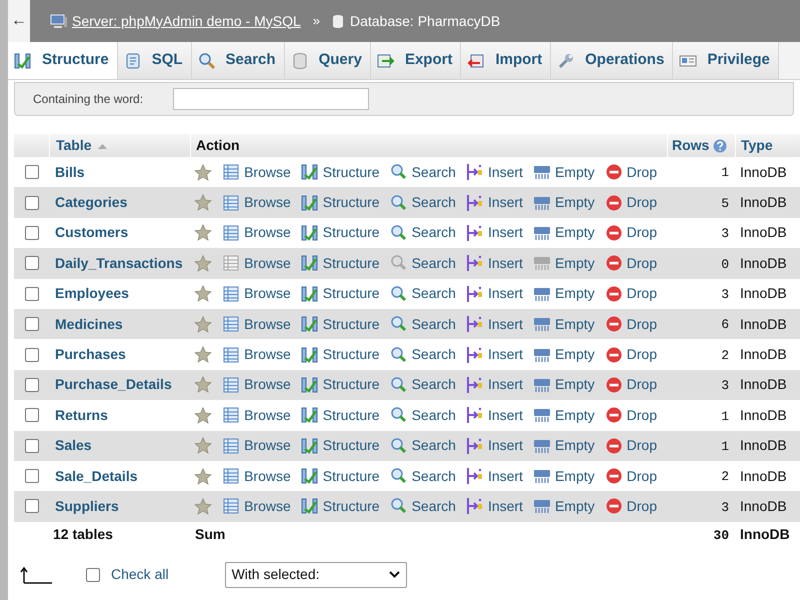 This screenshot has width=800, height=600. Describe the element at coordinates (691, 145) in the screenshot. I see `column-header: Rows` at that location.